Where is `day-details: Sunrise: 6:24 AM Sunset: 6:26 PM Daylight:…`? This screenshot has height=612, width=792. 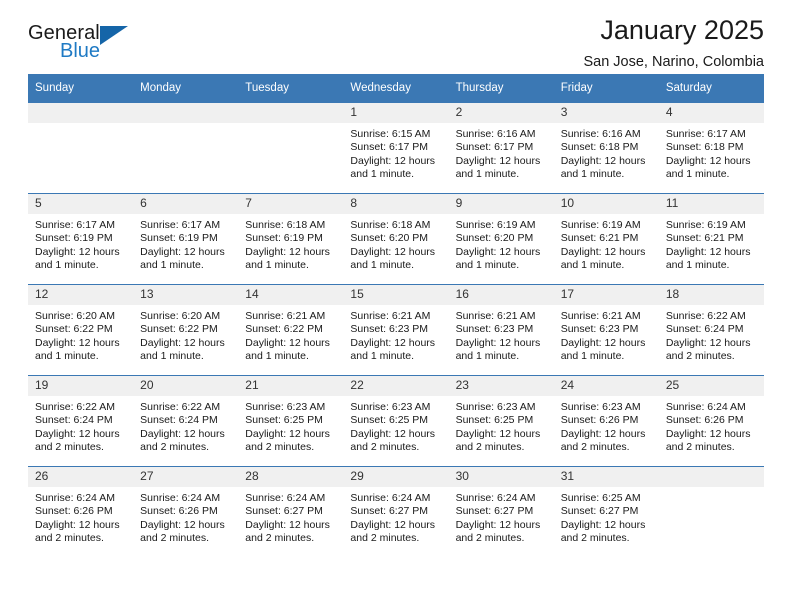 day-details: Sunrise: 6:24 AM Sunset: 6:26 PM Daylight:… is located at coordinates (80, 516).